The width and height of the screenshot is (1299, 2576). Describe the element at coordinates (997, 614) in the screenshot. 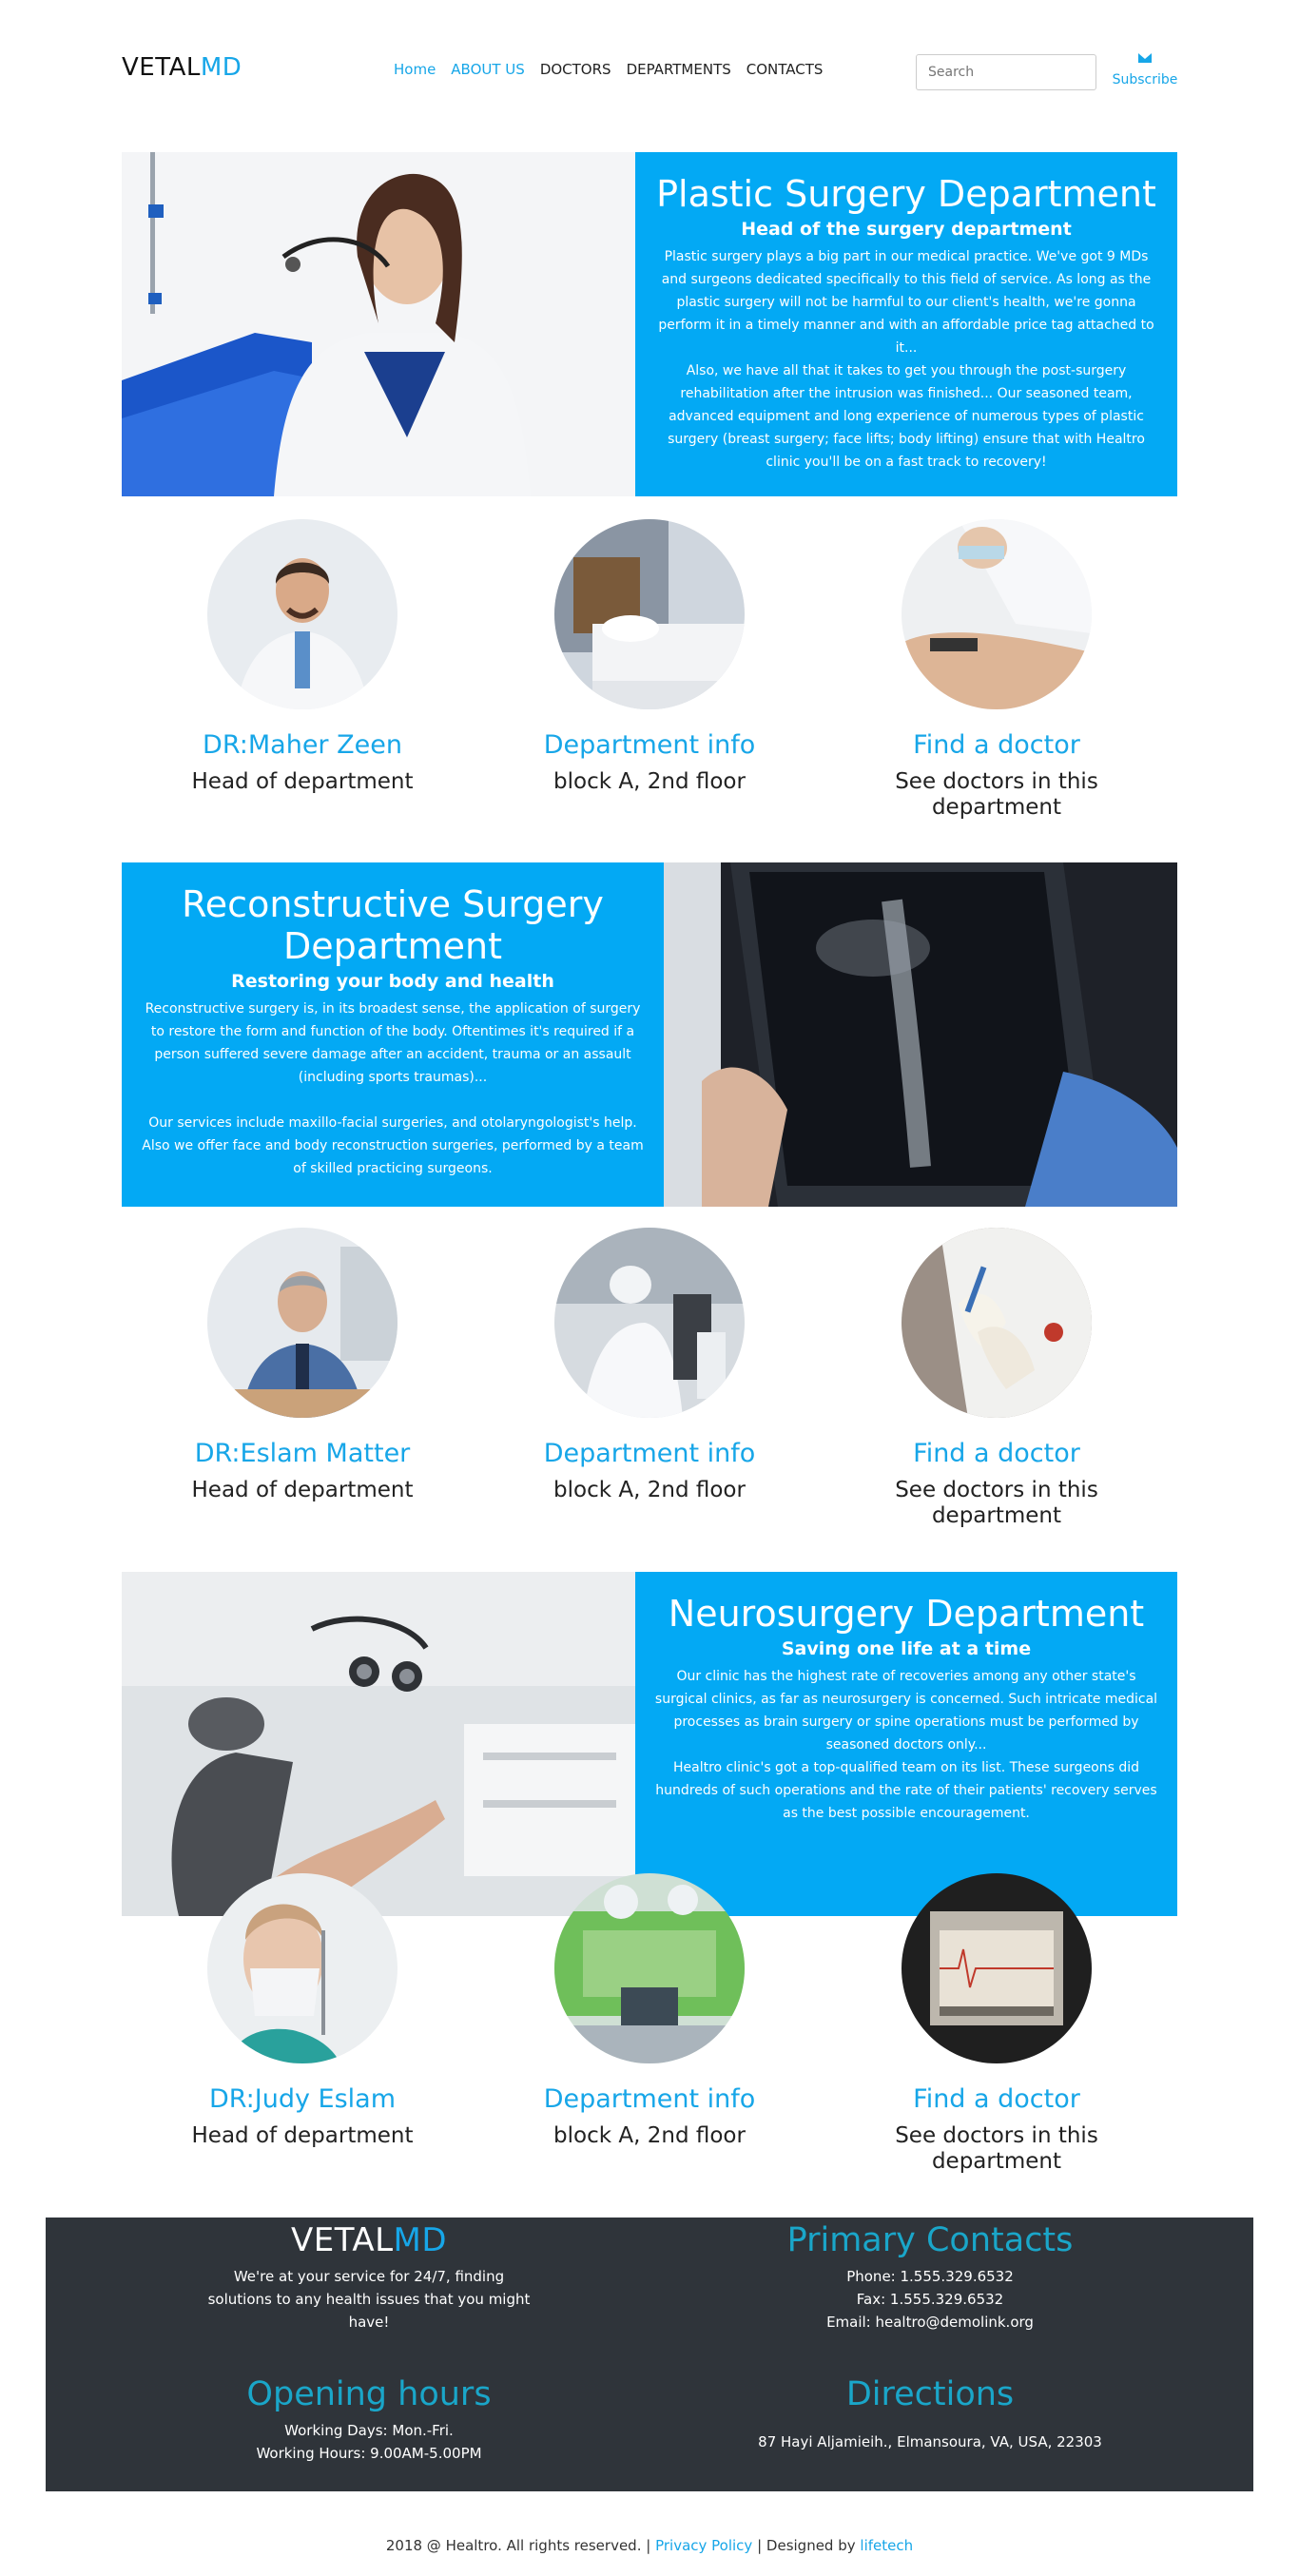

I see `nurse-photo` at that location.